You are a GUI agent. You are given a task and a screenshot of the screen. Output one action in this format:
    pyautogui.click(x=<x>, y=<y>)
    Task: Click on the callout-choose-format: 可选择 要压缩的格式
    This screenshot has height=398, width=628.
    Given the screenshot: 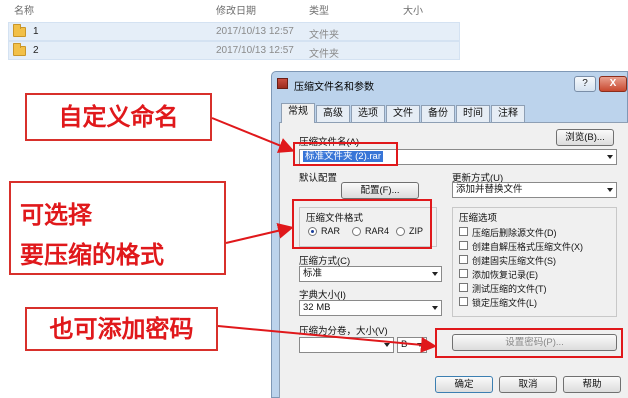 What is the action you would take?
    pyautogui.click(x=117, y=228)
    